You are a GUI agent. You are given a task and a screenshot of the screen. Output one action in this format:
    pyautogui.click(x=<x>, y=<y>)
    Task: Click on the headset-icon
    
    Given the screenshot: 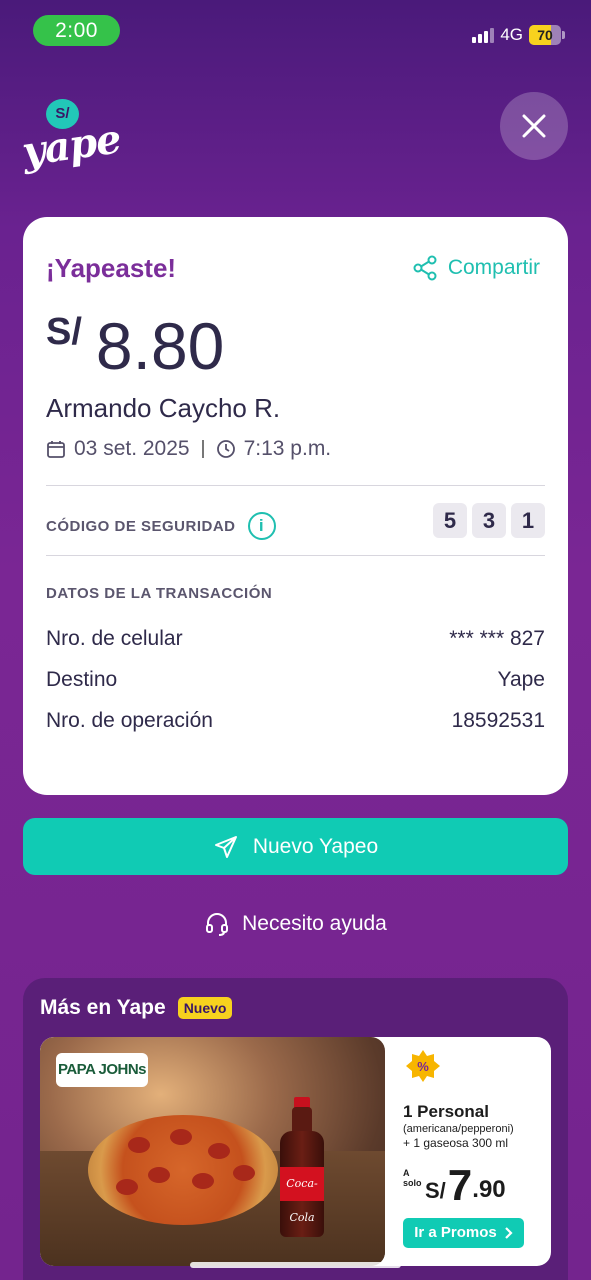 What is the action you would take?
    pyautogui.click(x=217, y=924)
    